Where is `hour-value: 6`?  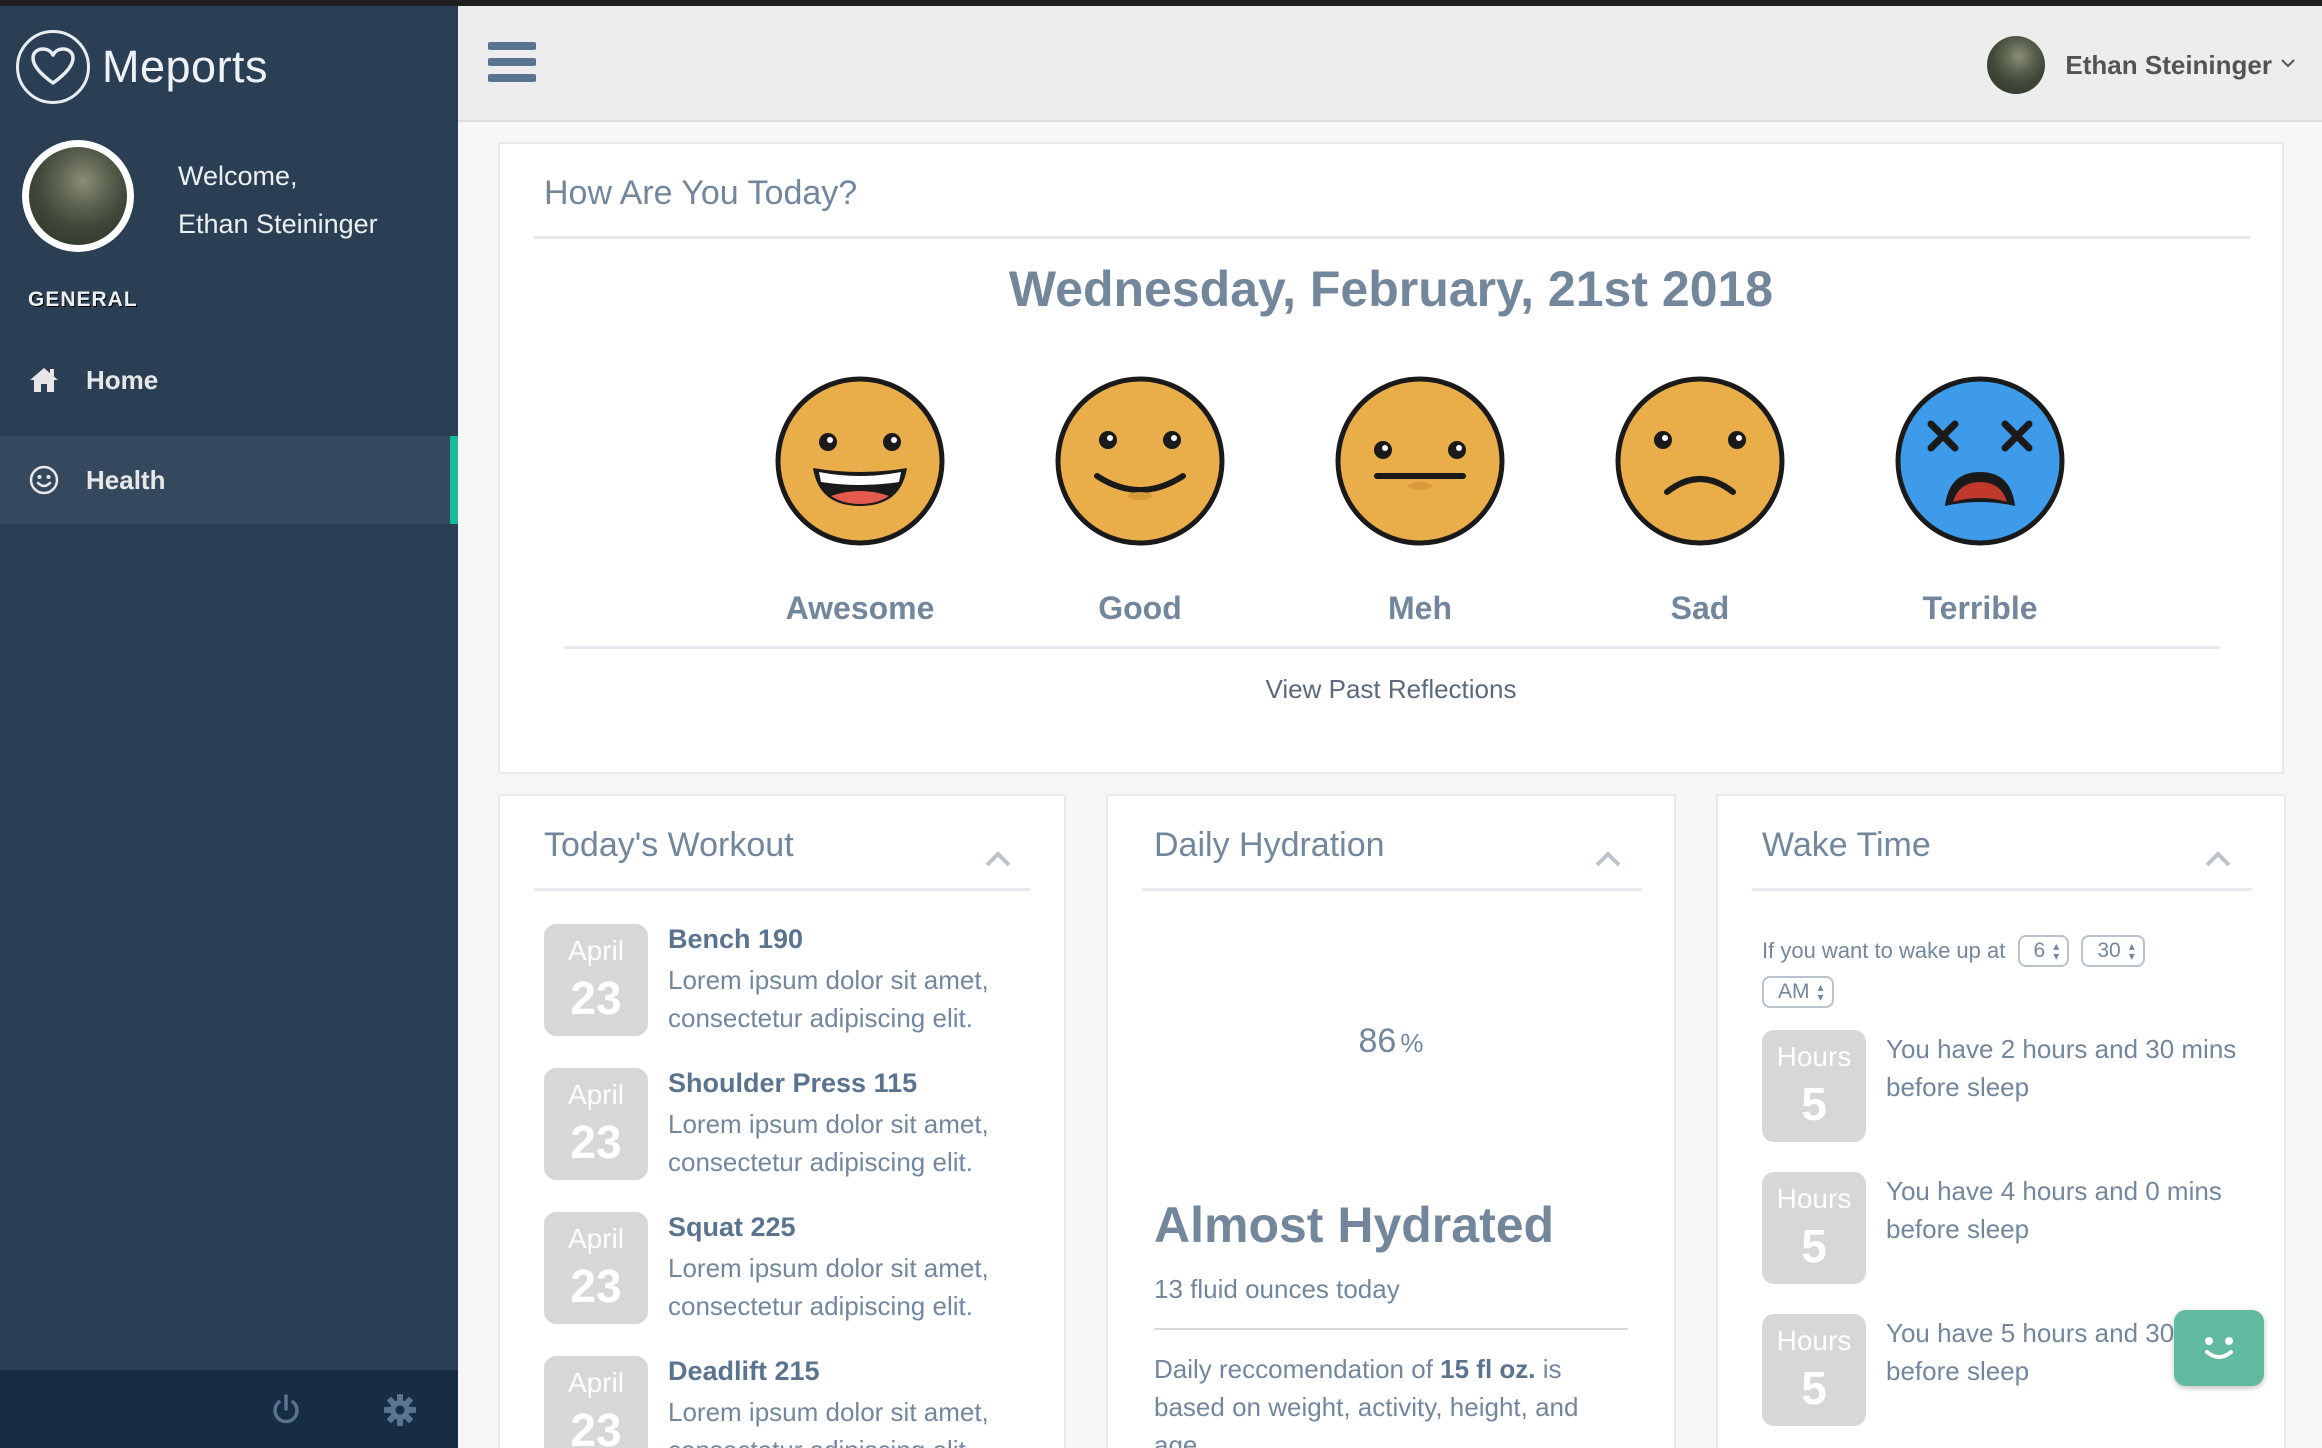
hour-value: 6 is located at coordinates (2039, 951).